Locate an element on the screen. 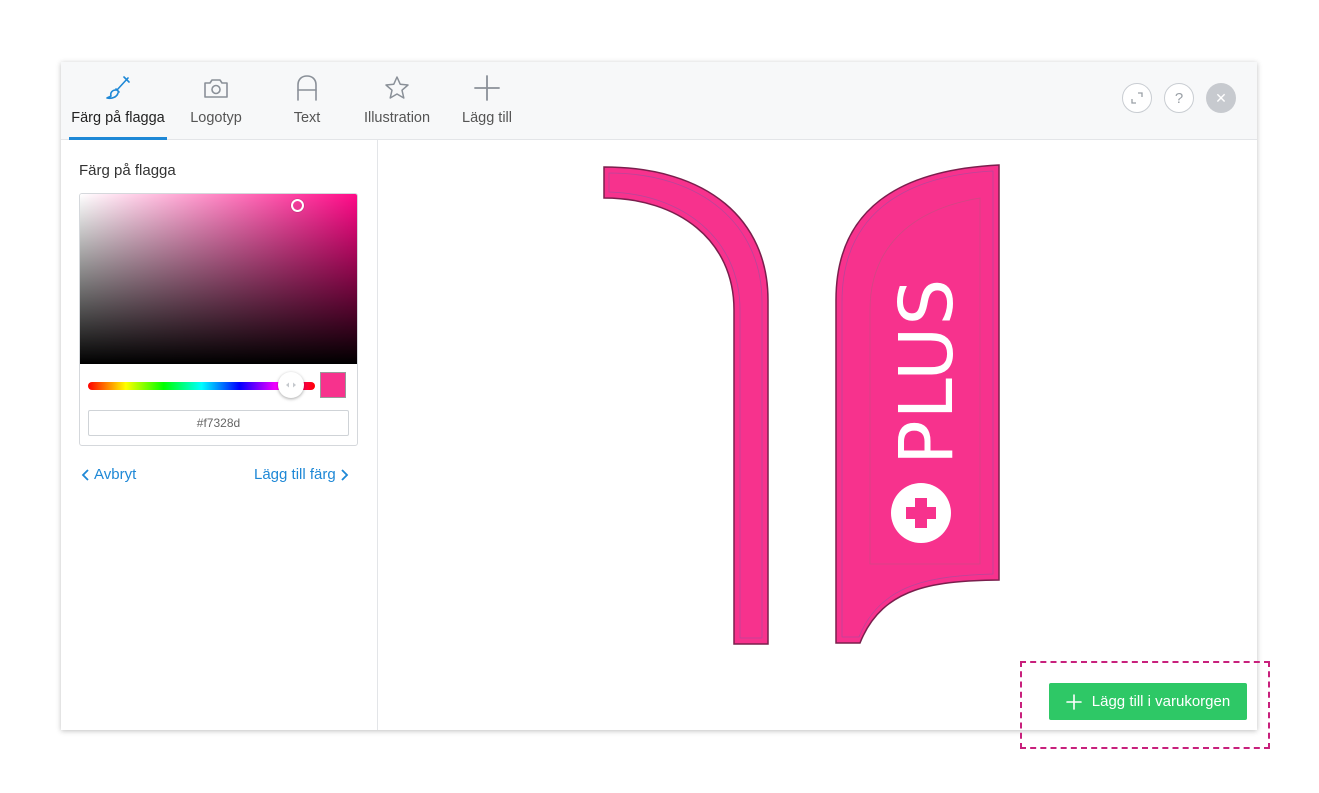 This screenshot has width=1319, height=793. saturation-handle is located at coordinates (297, 205).